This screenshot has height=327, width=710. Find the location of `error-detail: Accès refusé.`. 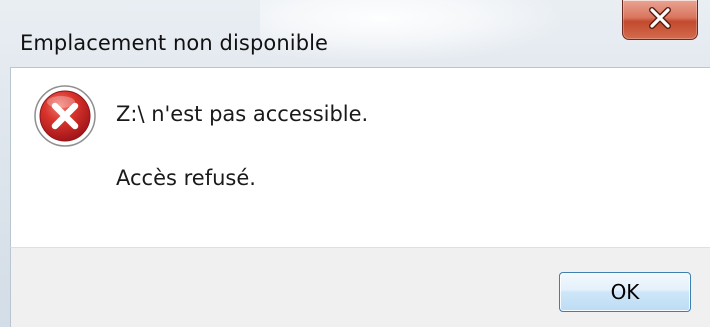

error-detail: Accès refusé. is located at coordinates (186, 178).